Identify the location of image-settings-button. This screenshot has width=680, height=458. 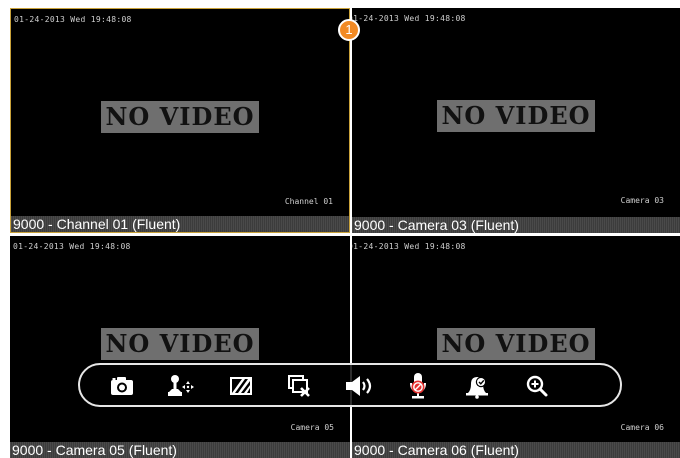
(241, 386).